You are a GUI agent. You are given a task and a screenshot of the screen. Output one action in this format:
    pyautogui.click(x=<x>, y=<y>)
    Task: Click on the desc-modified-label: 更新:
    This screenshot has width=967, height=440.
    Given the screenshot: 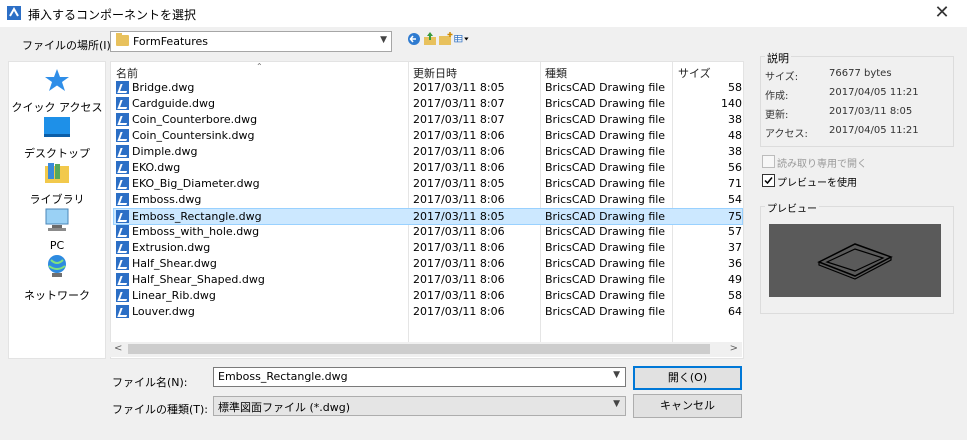 What is the action you would take?
    pyautogui.click(x=777, y=115)
    